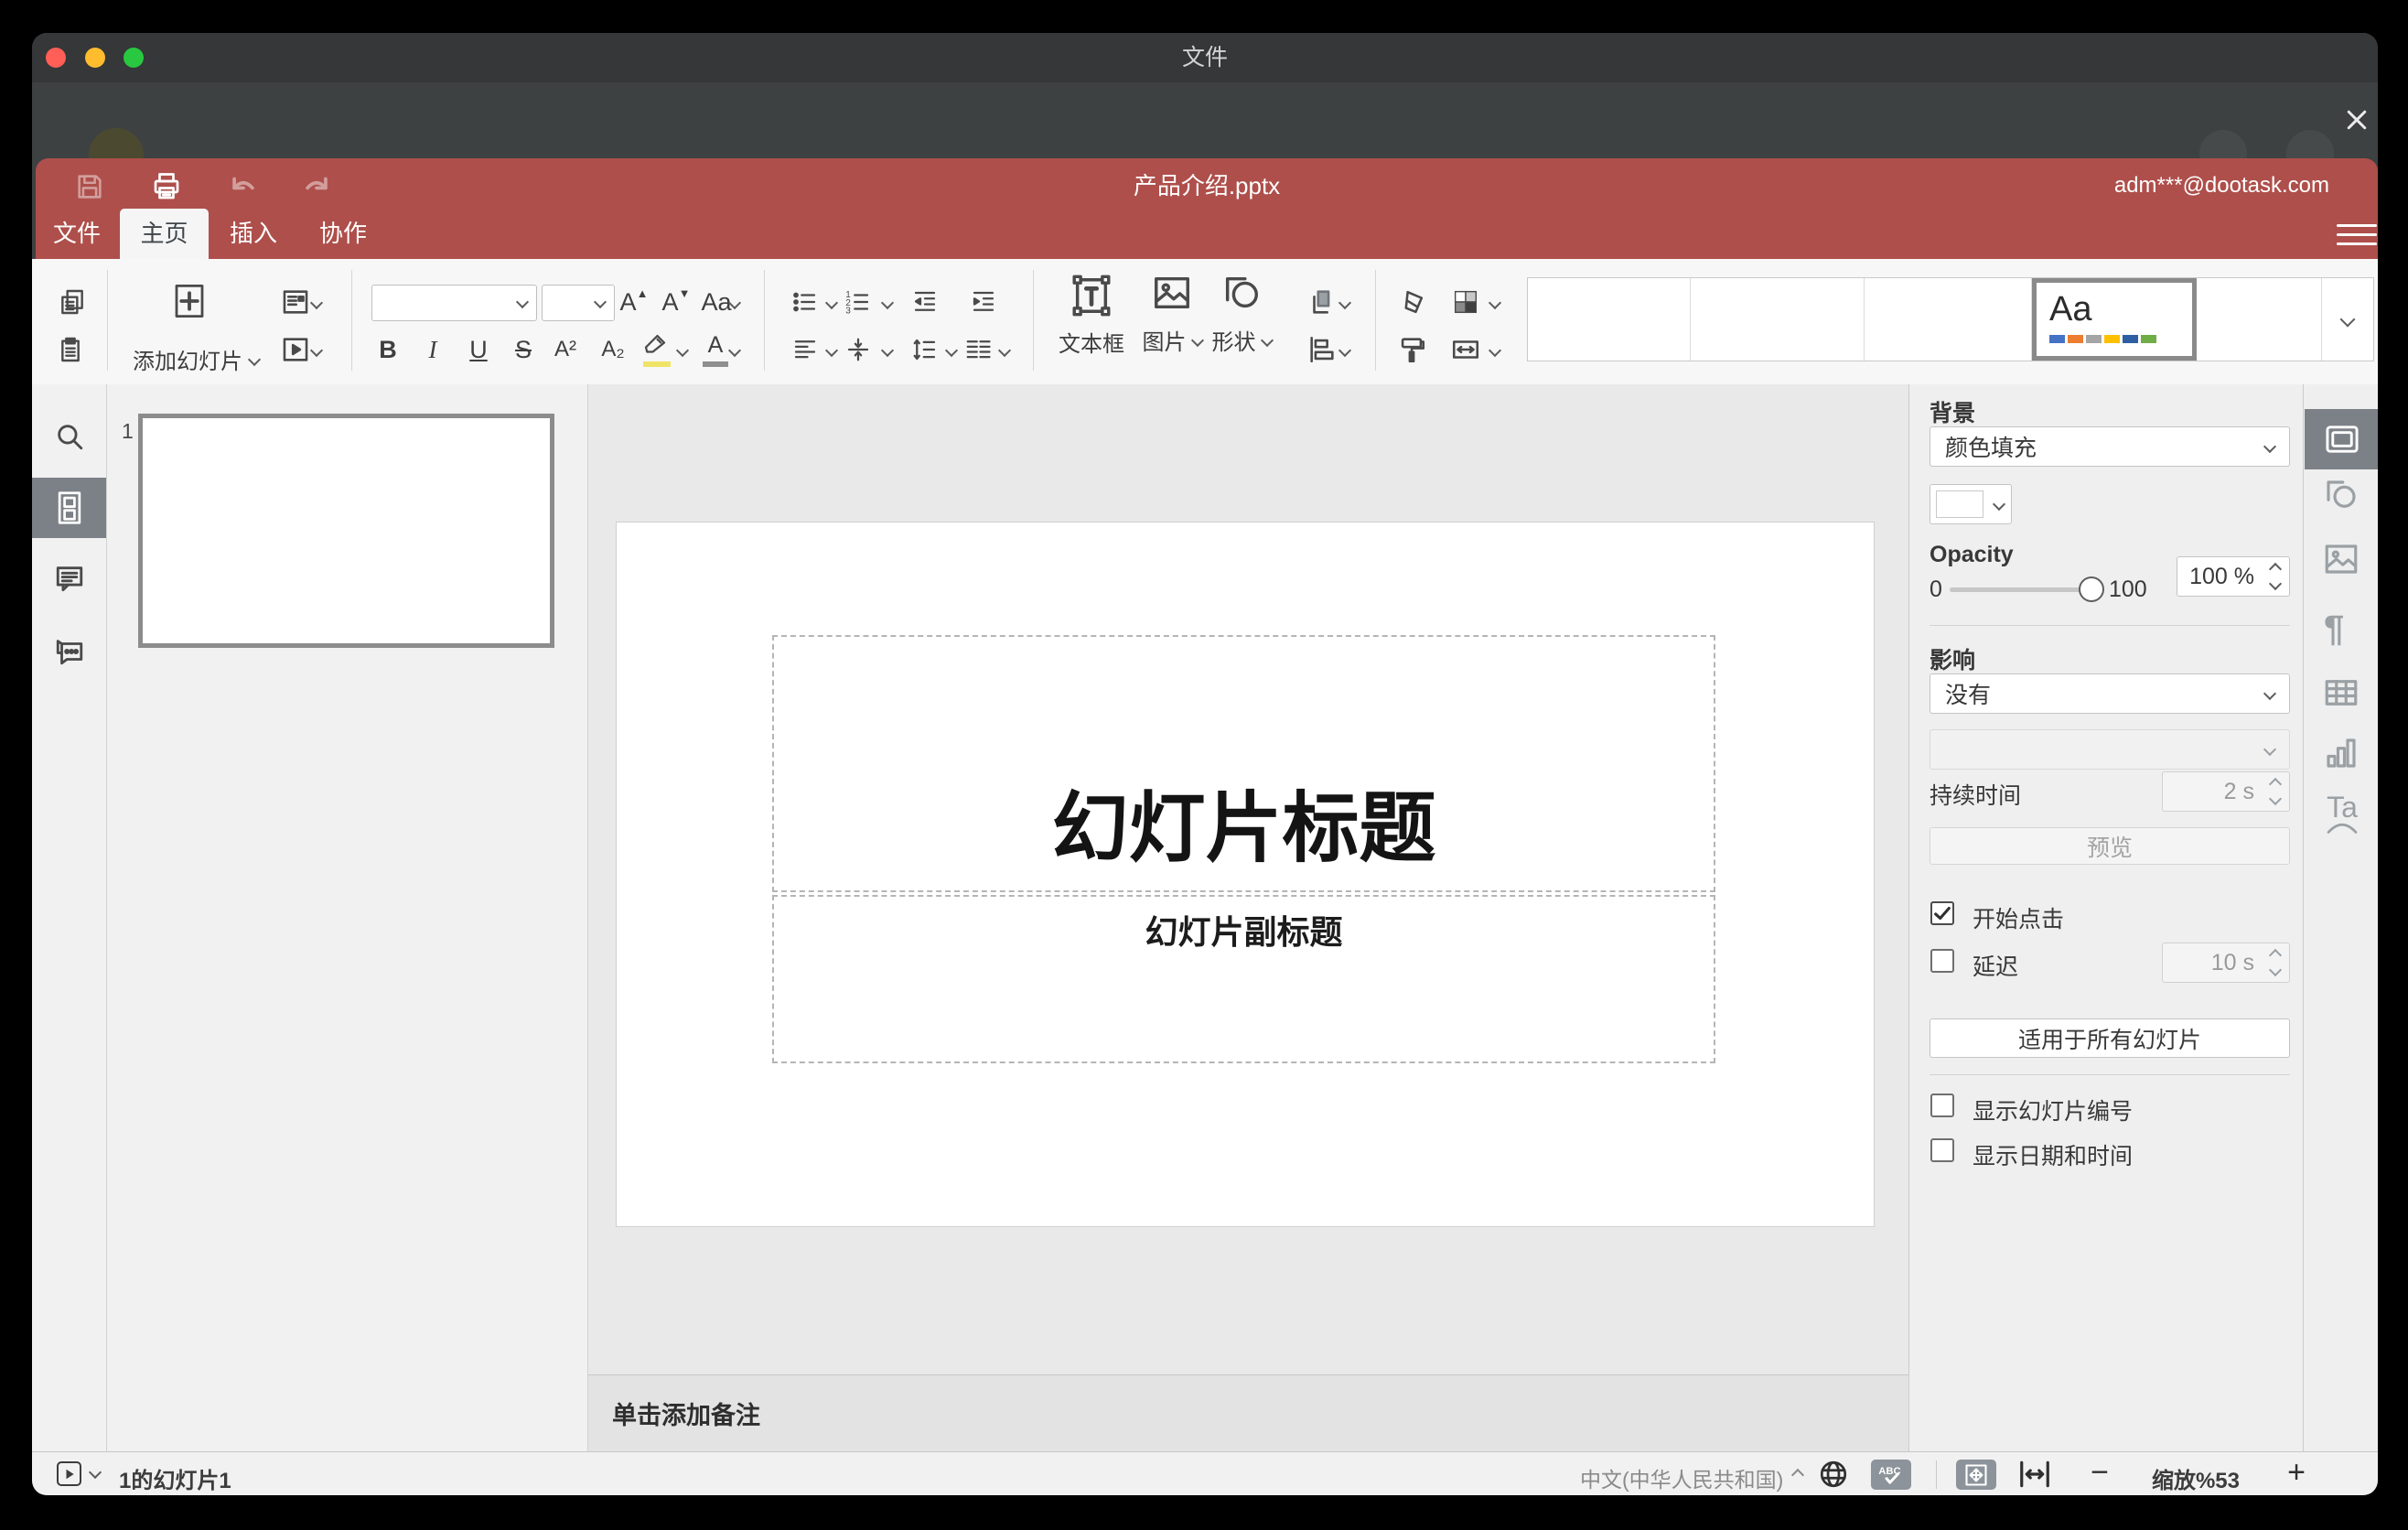 The image size is (2408, 1530). What do you see at coordinates (978, 349) in the screenshot?
I see `columns-icon` at bounding box center [978, 349].